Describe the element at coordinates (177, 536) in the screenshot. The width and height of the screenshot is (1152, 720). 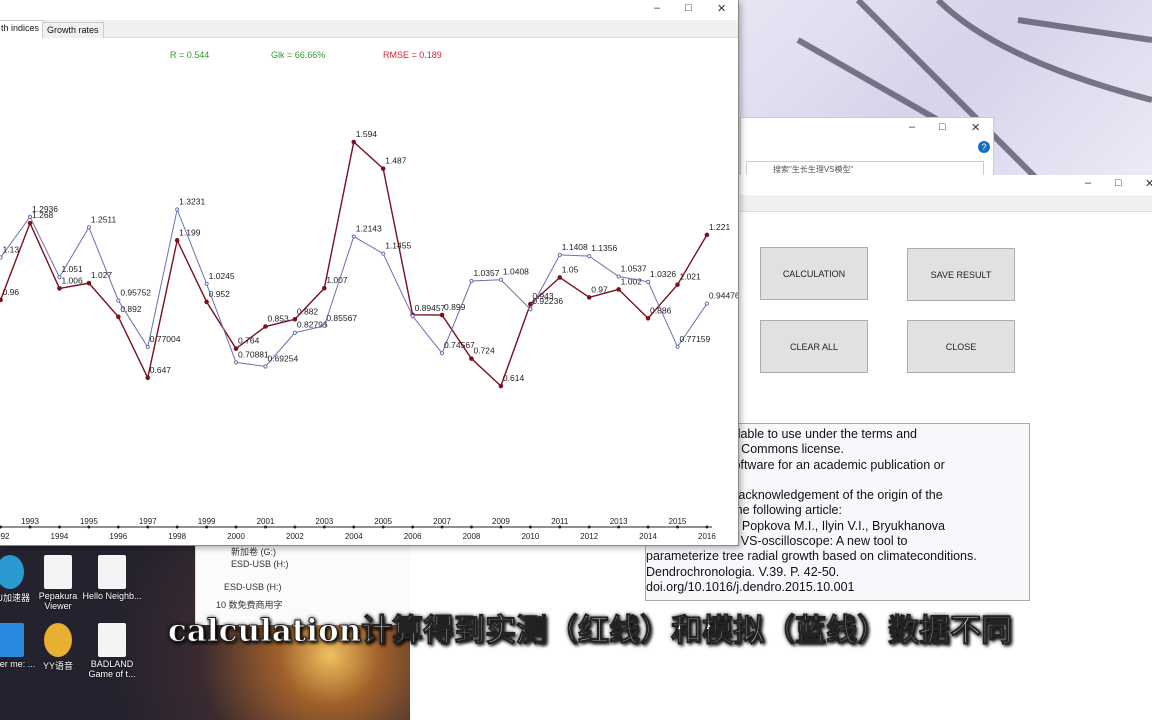
I see `x-tick-label: 1998` at that location.